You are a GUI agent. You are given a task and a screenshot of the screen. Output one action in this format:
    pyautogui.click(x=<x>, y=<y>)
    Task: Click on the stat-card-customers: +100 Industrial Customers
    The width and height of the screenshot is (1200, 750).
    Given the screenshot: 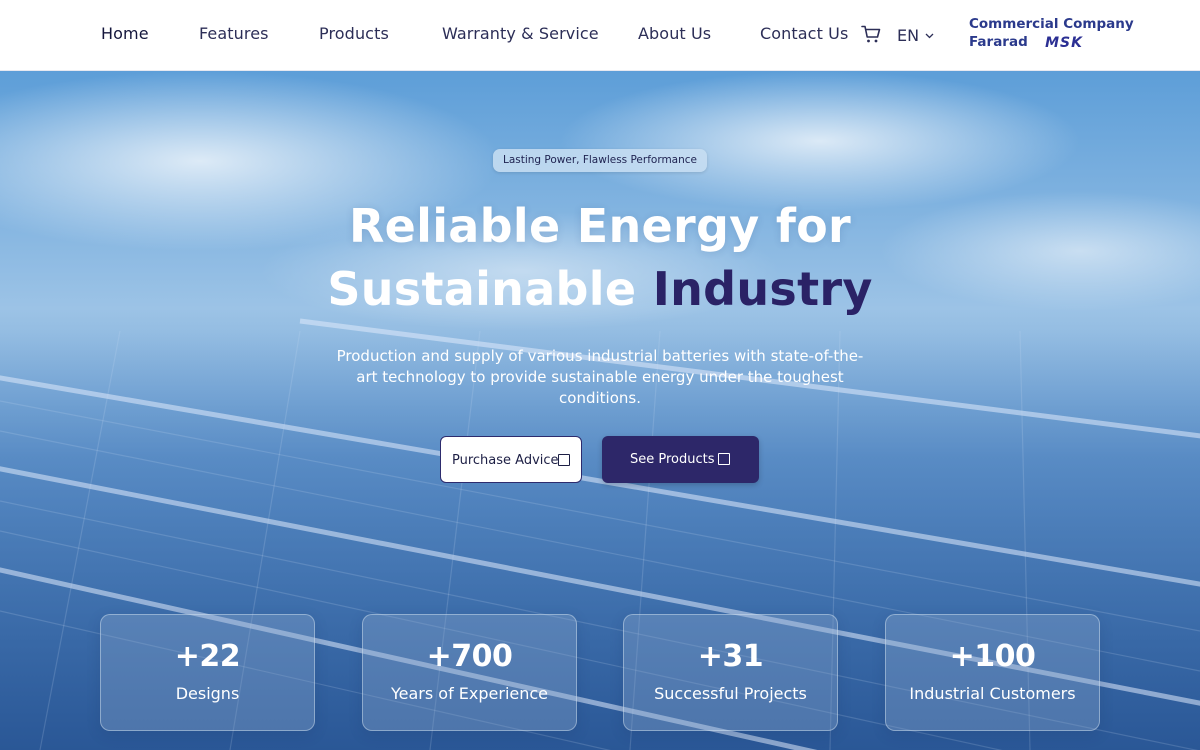 What is the action you would take?
    pyautogui.click(x=992, y=672)
    